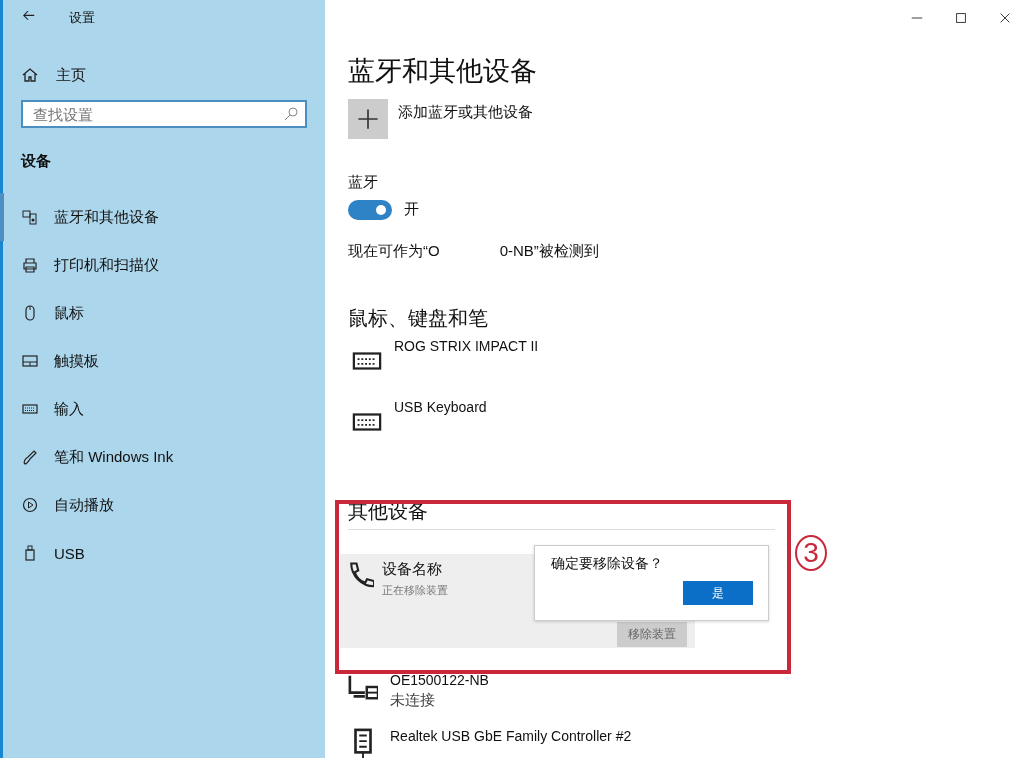  I want to click on maximize-icon, so click(961, 17).